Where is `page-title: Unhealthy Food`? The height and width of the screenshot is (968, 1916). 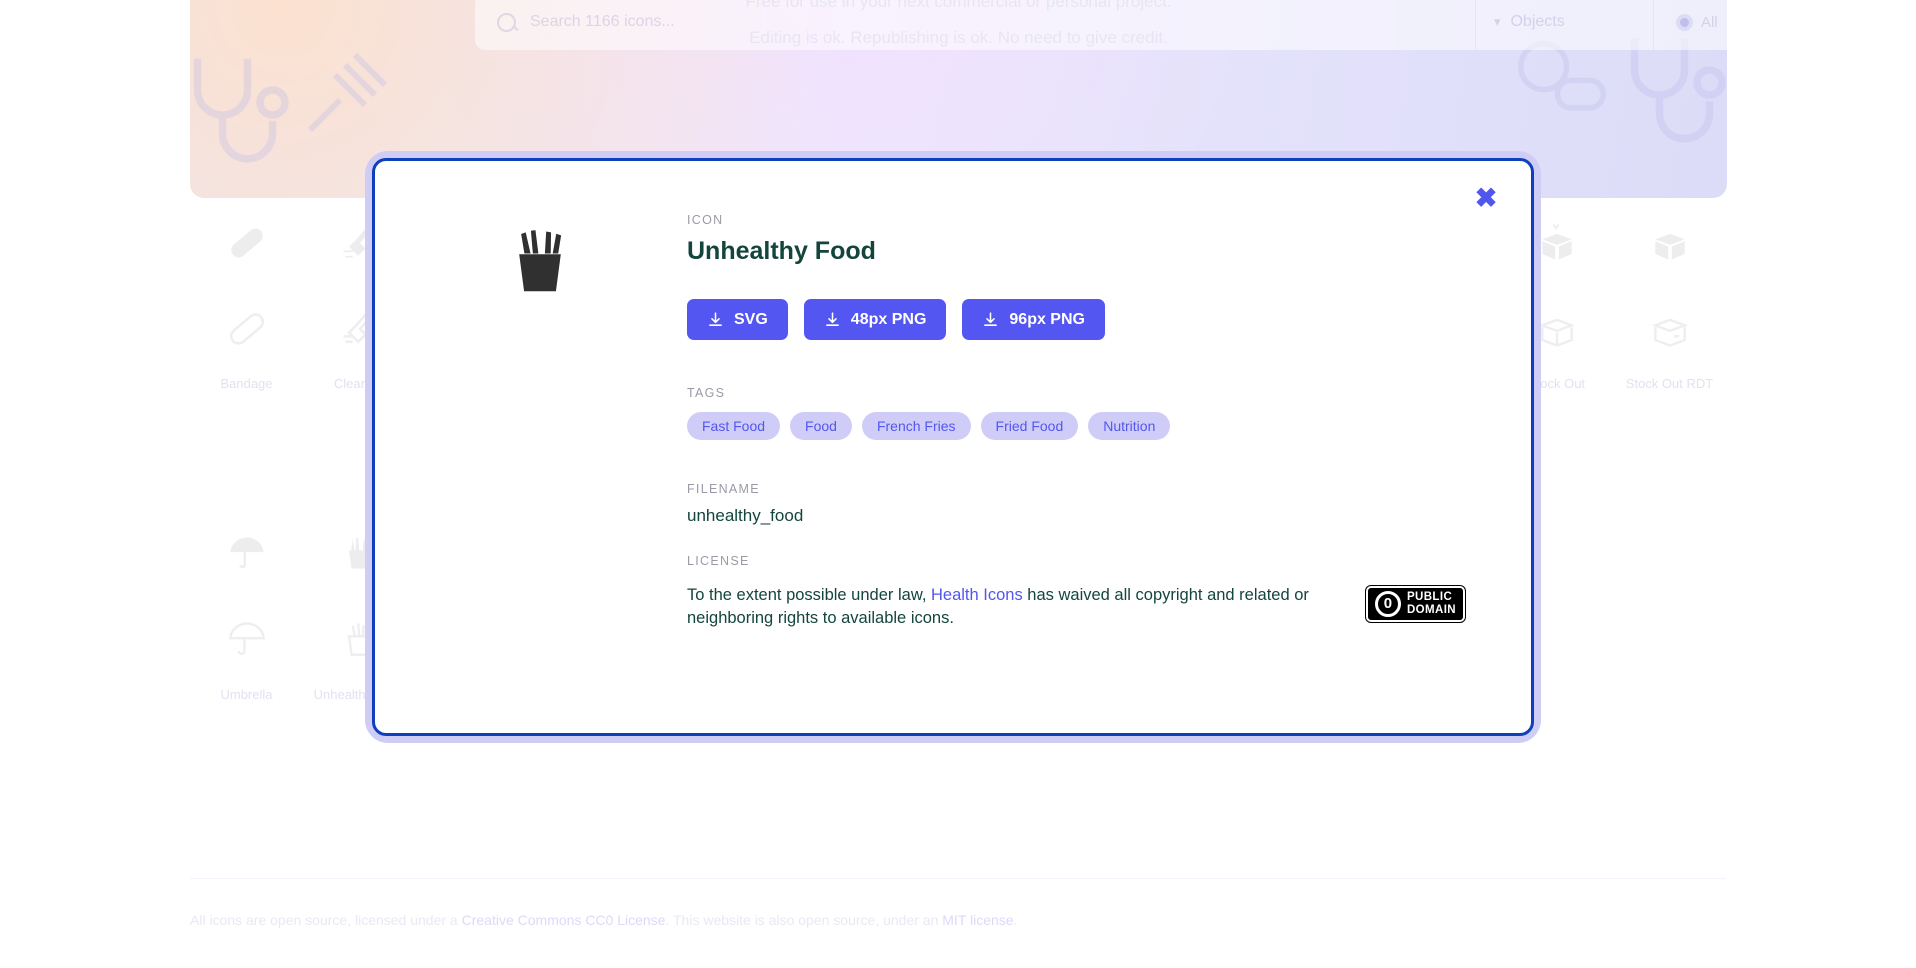 page-title: Unhealthy Food is located at coordinates (781, 251).